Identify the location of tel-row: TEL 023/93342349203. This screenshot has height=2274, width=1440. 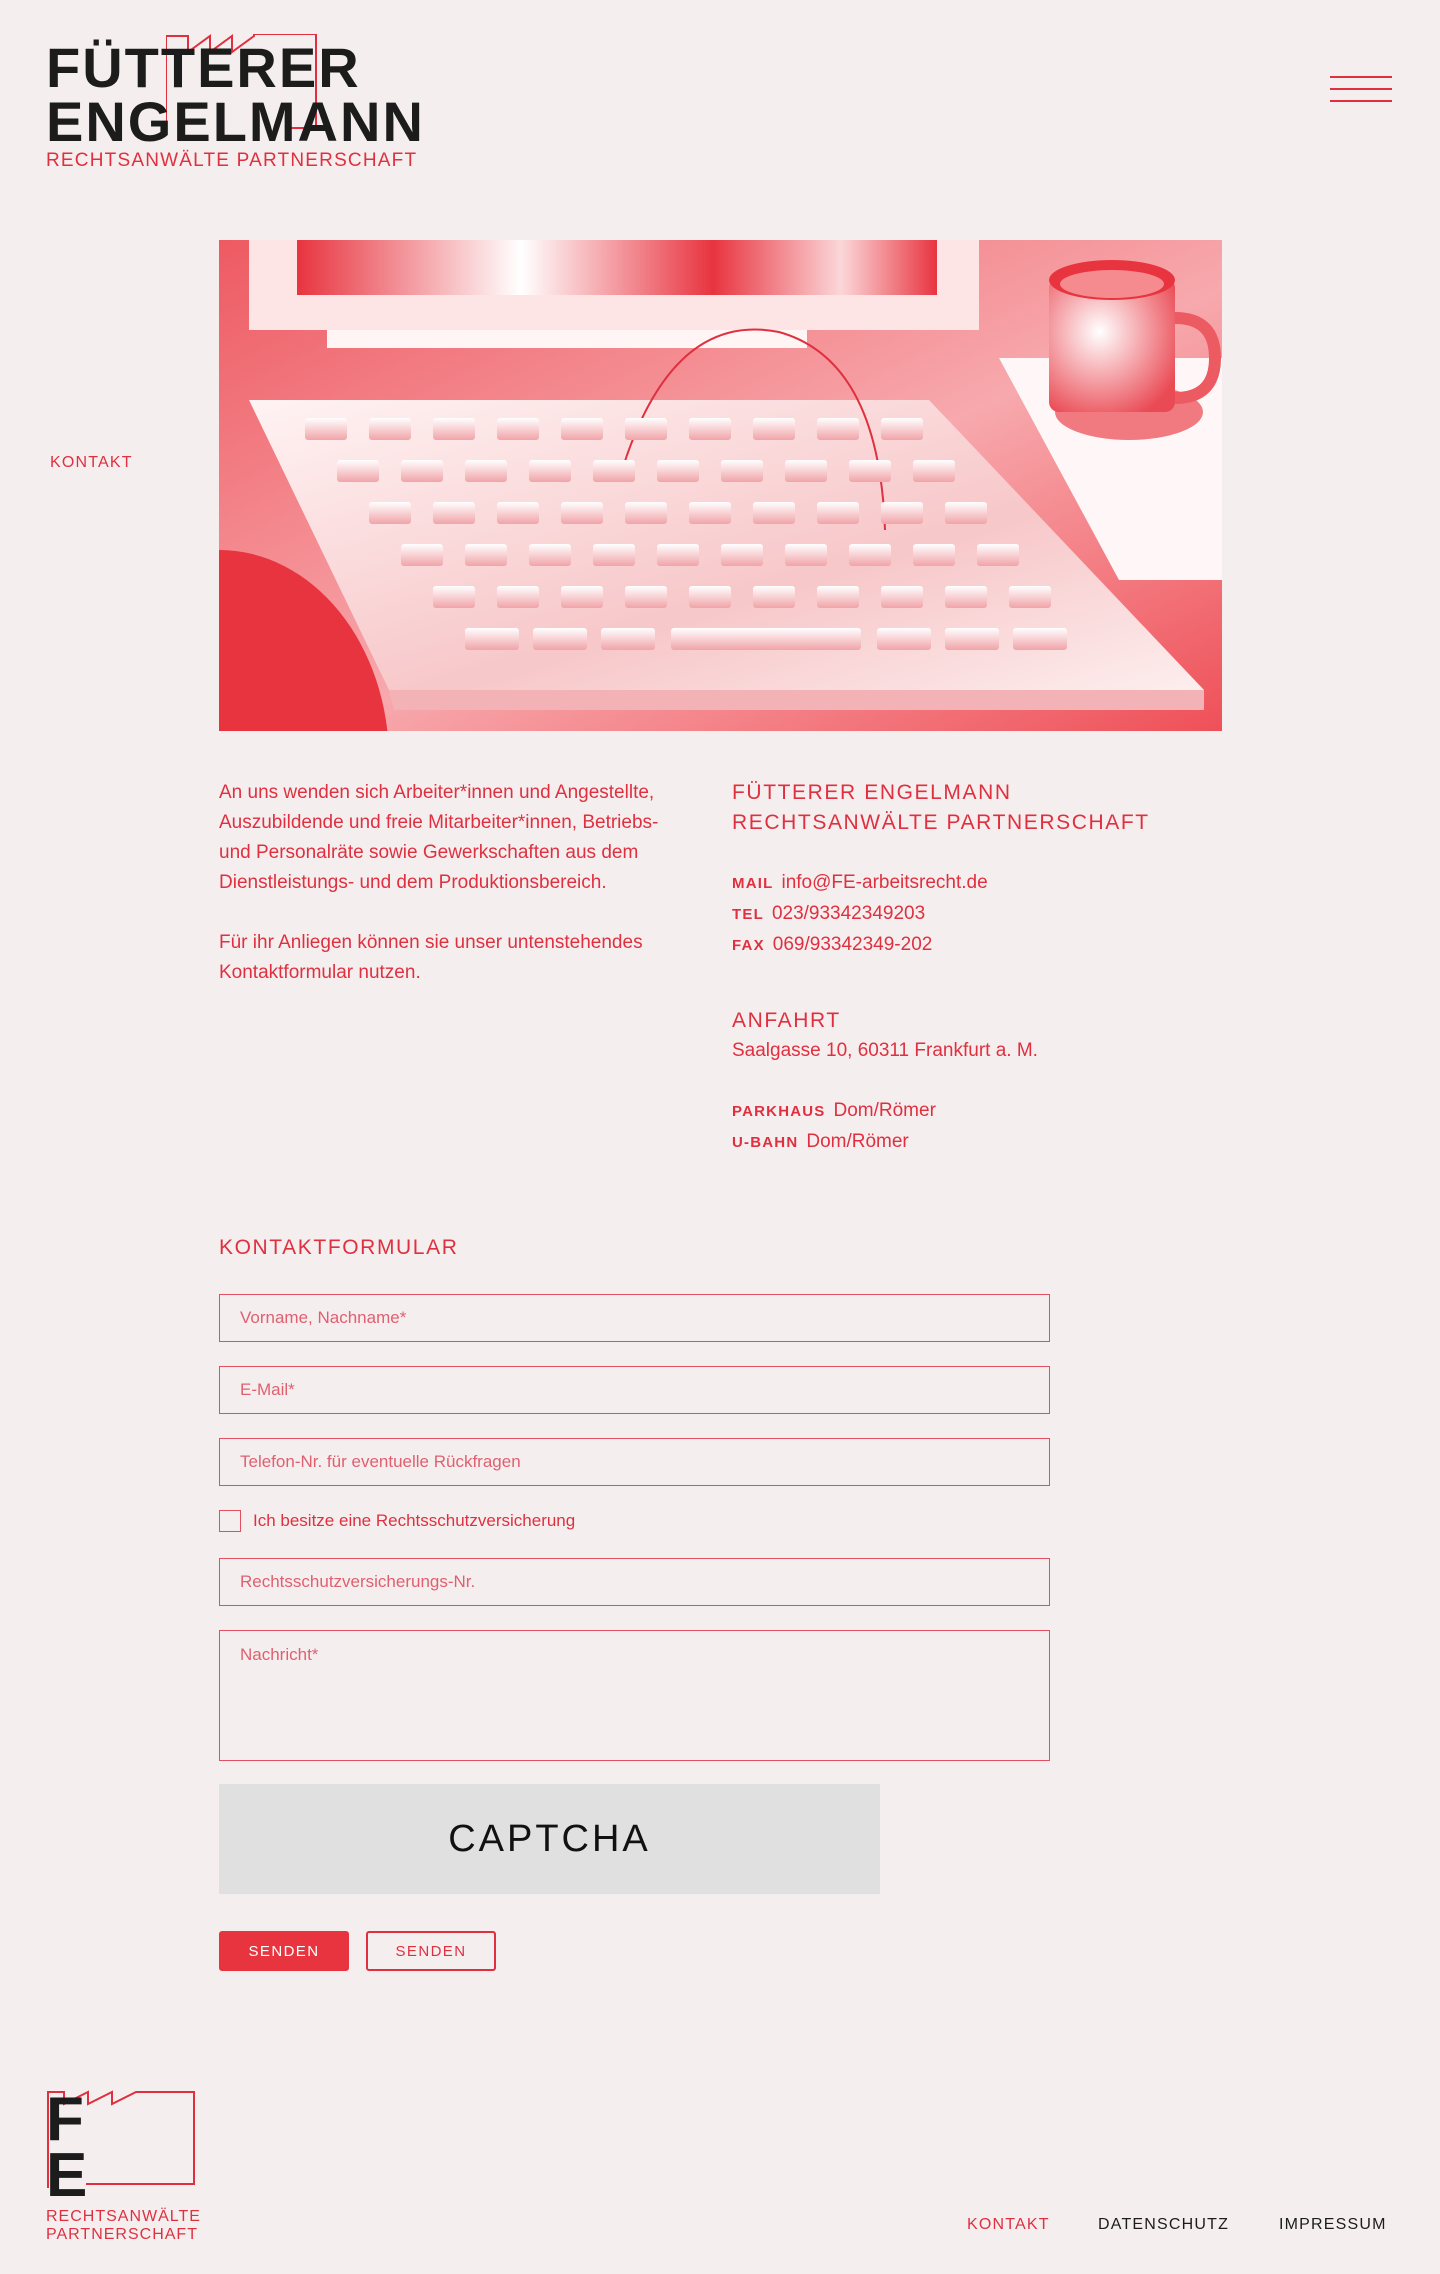
(972, 914).